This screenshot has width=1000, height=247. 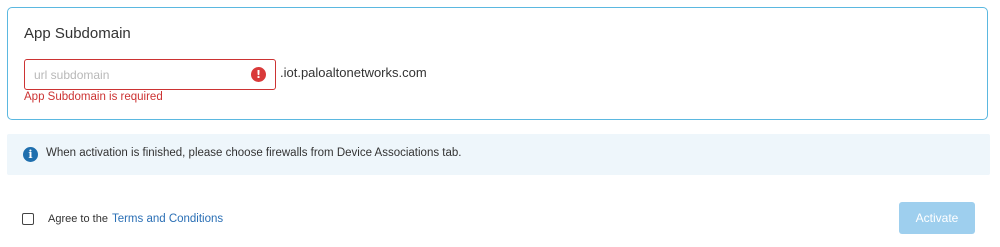 What do you see at coordinates (30, 154) in the screenshot?
I see `info-circle-icon: i` at bounding box center [30, 154].